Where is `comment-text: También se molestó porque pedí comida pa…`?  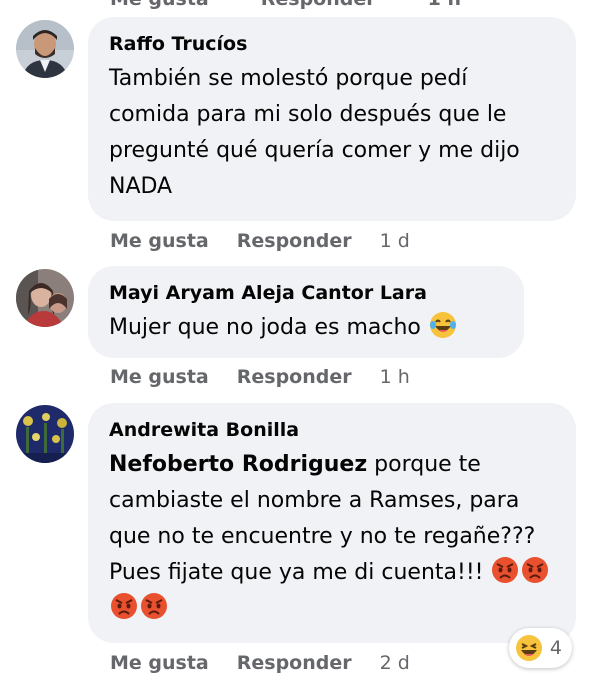 comment-text: También se molestó porque pedí comida pa… is located at coordinates (314, 132).